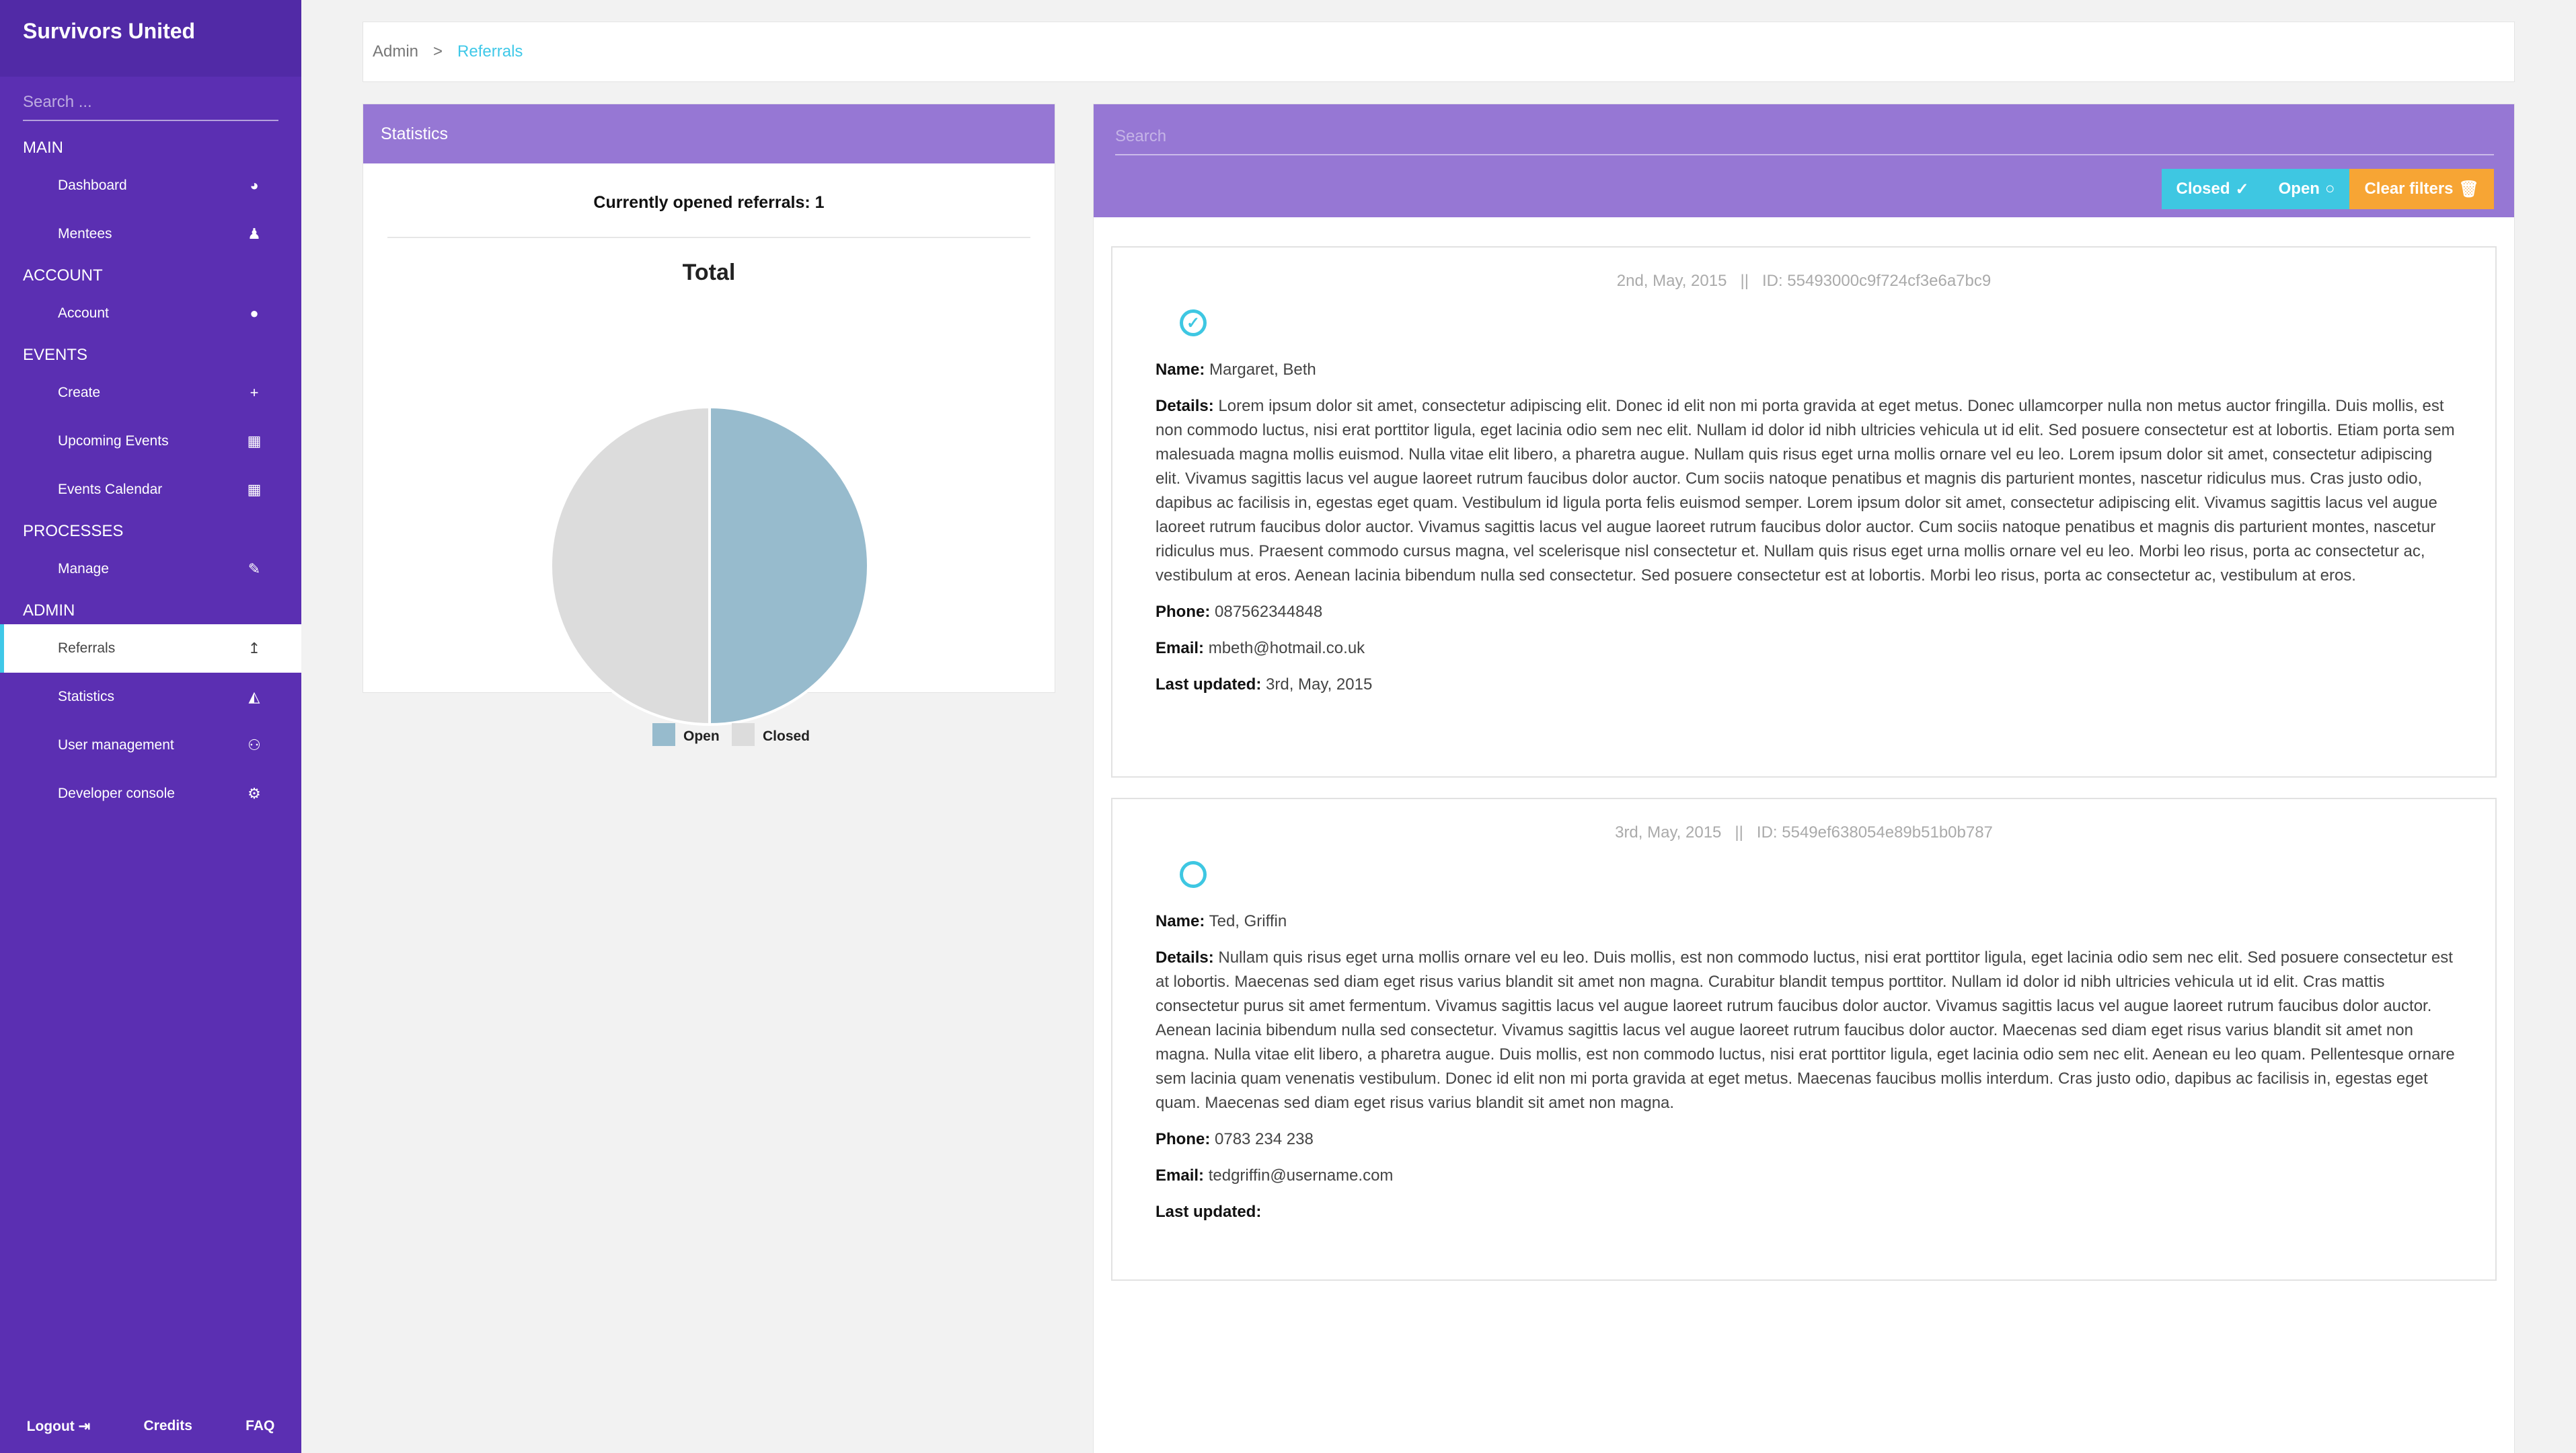 Image resolution: width=2576 pixels, height=1453 pixels. I want to click on sidebar-item-create: Create +, so click(150, 393).